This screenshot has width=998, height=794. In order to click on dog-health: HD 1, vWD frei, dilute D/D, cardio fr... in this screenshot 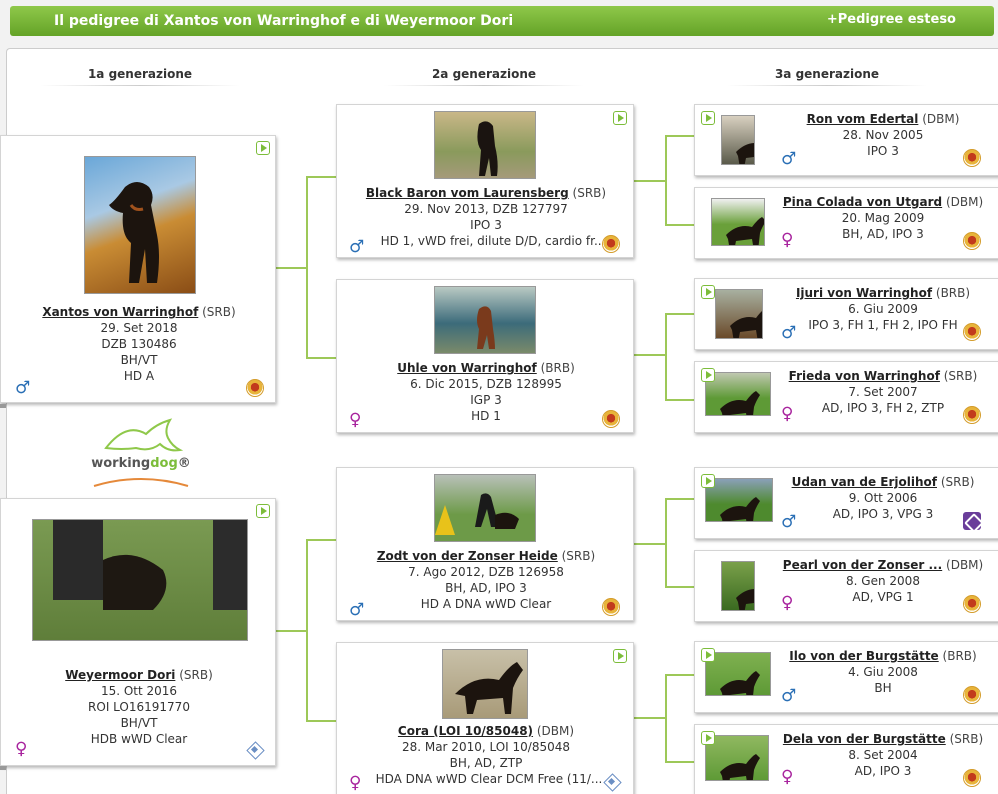, I will do `click(493, 241)`.